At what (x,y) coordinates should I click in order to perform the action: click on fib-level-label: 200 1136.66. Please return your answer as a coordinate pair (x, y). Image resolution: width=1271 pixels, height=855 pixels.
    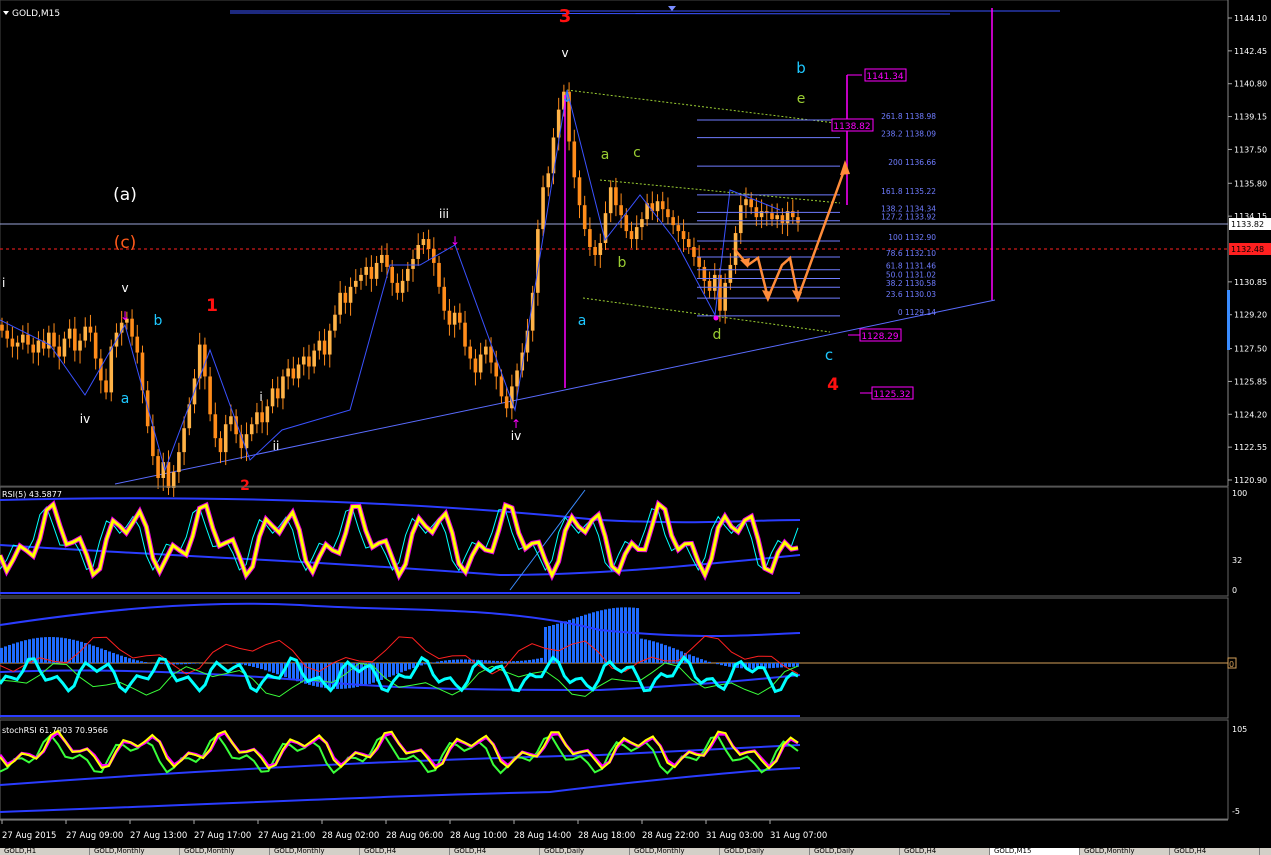
    Looking at the image, I should click on (912, 162).